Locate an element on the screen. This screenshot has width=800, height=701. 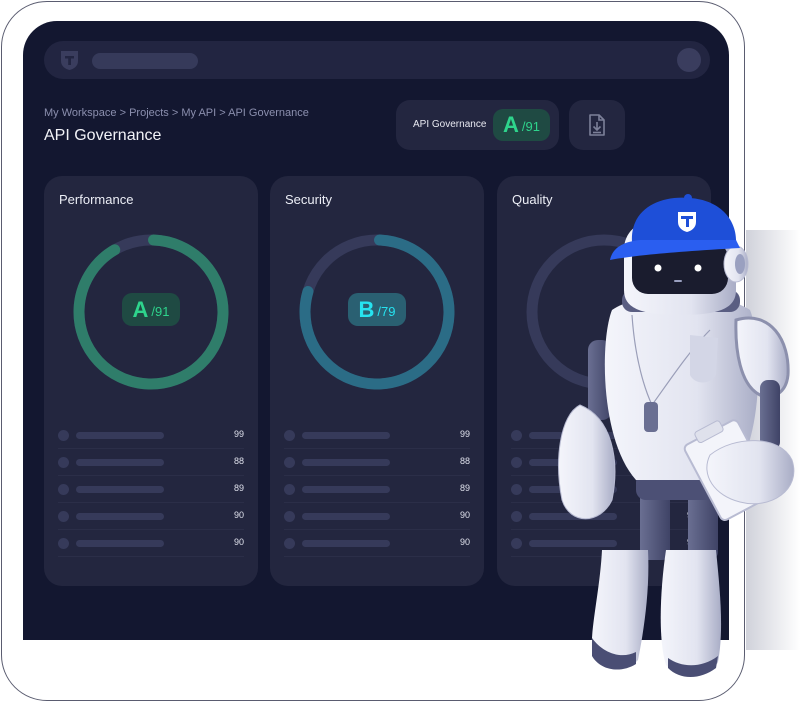
shield-t-logo-icon is located at coordinates (69, 60).